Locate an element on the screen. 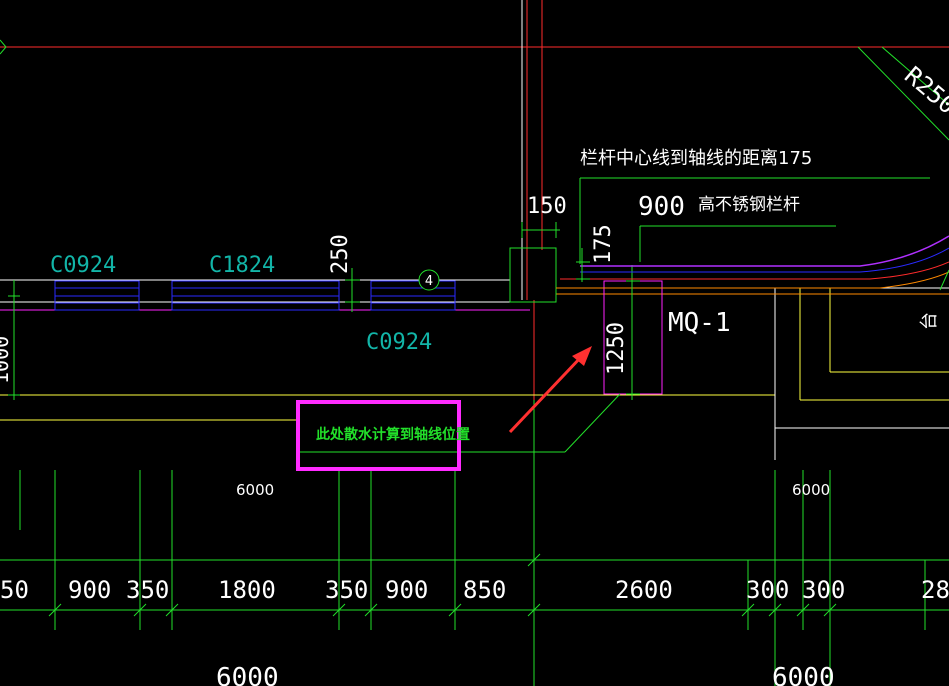  bottom-total-left: 6000 is located at coordinates (247, 674).